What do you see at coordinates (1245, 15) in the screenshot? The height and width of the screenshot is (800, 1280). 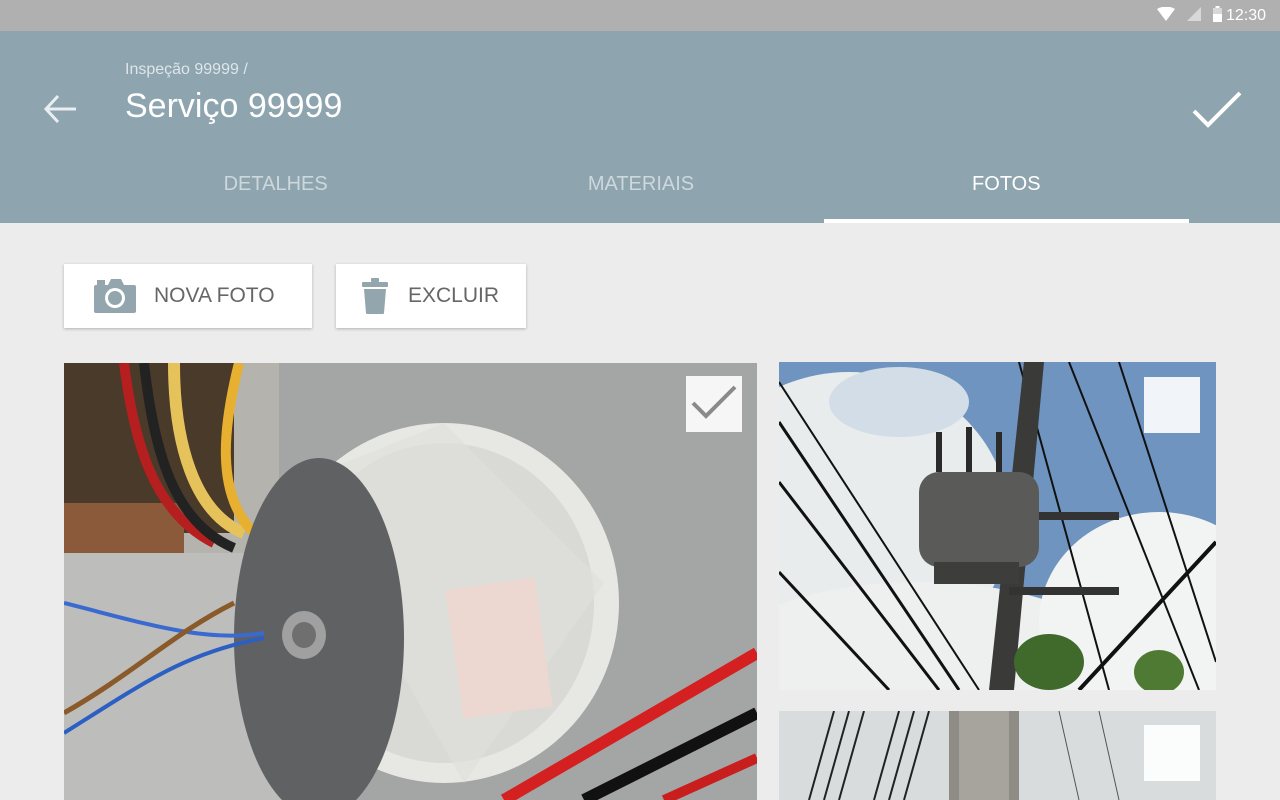 I see `status-time: 12:30` at bounding box center [1245, 15].